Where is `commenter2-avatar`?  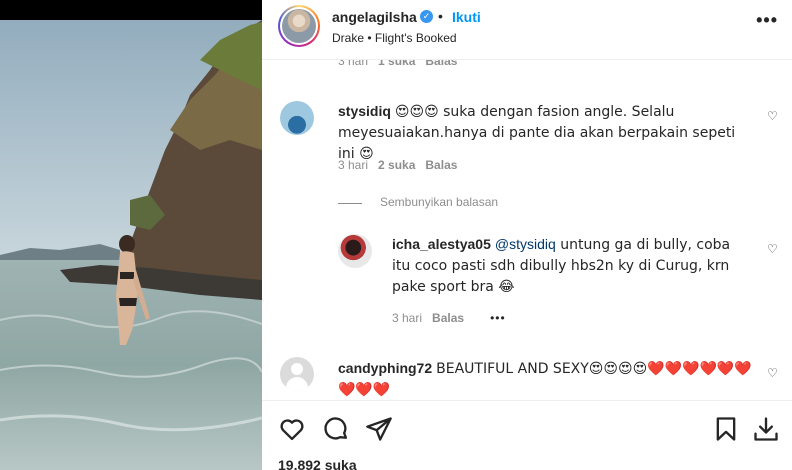 commenter2-avatar is located at coordinates (297, 374).